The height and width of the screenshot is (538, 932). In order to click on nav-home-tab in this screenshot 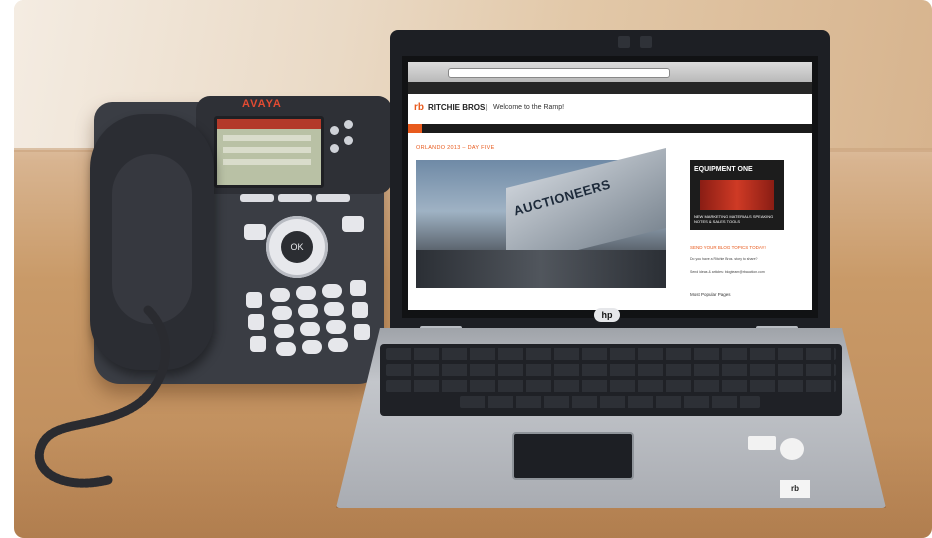, I will do `click(415, 128)`.